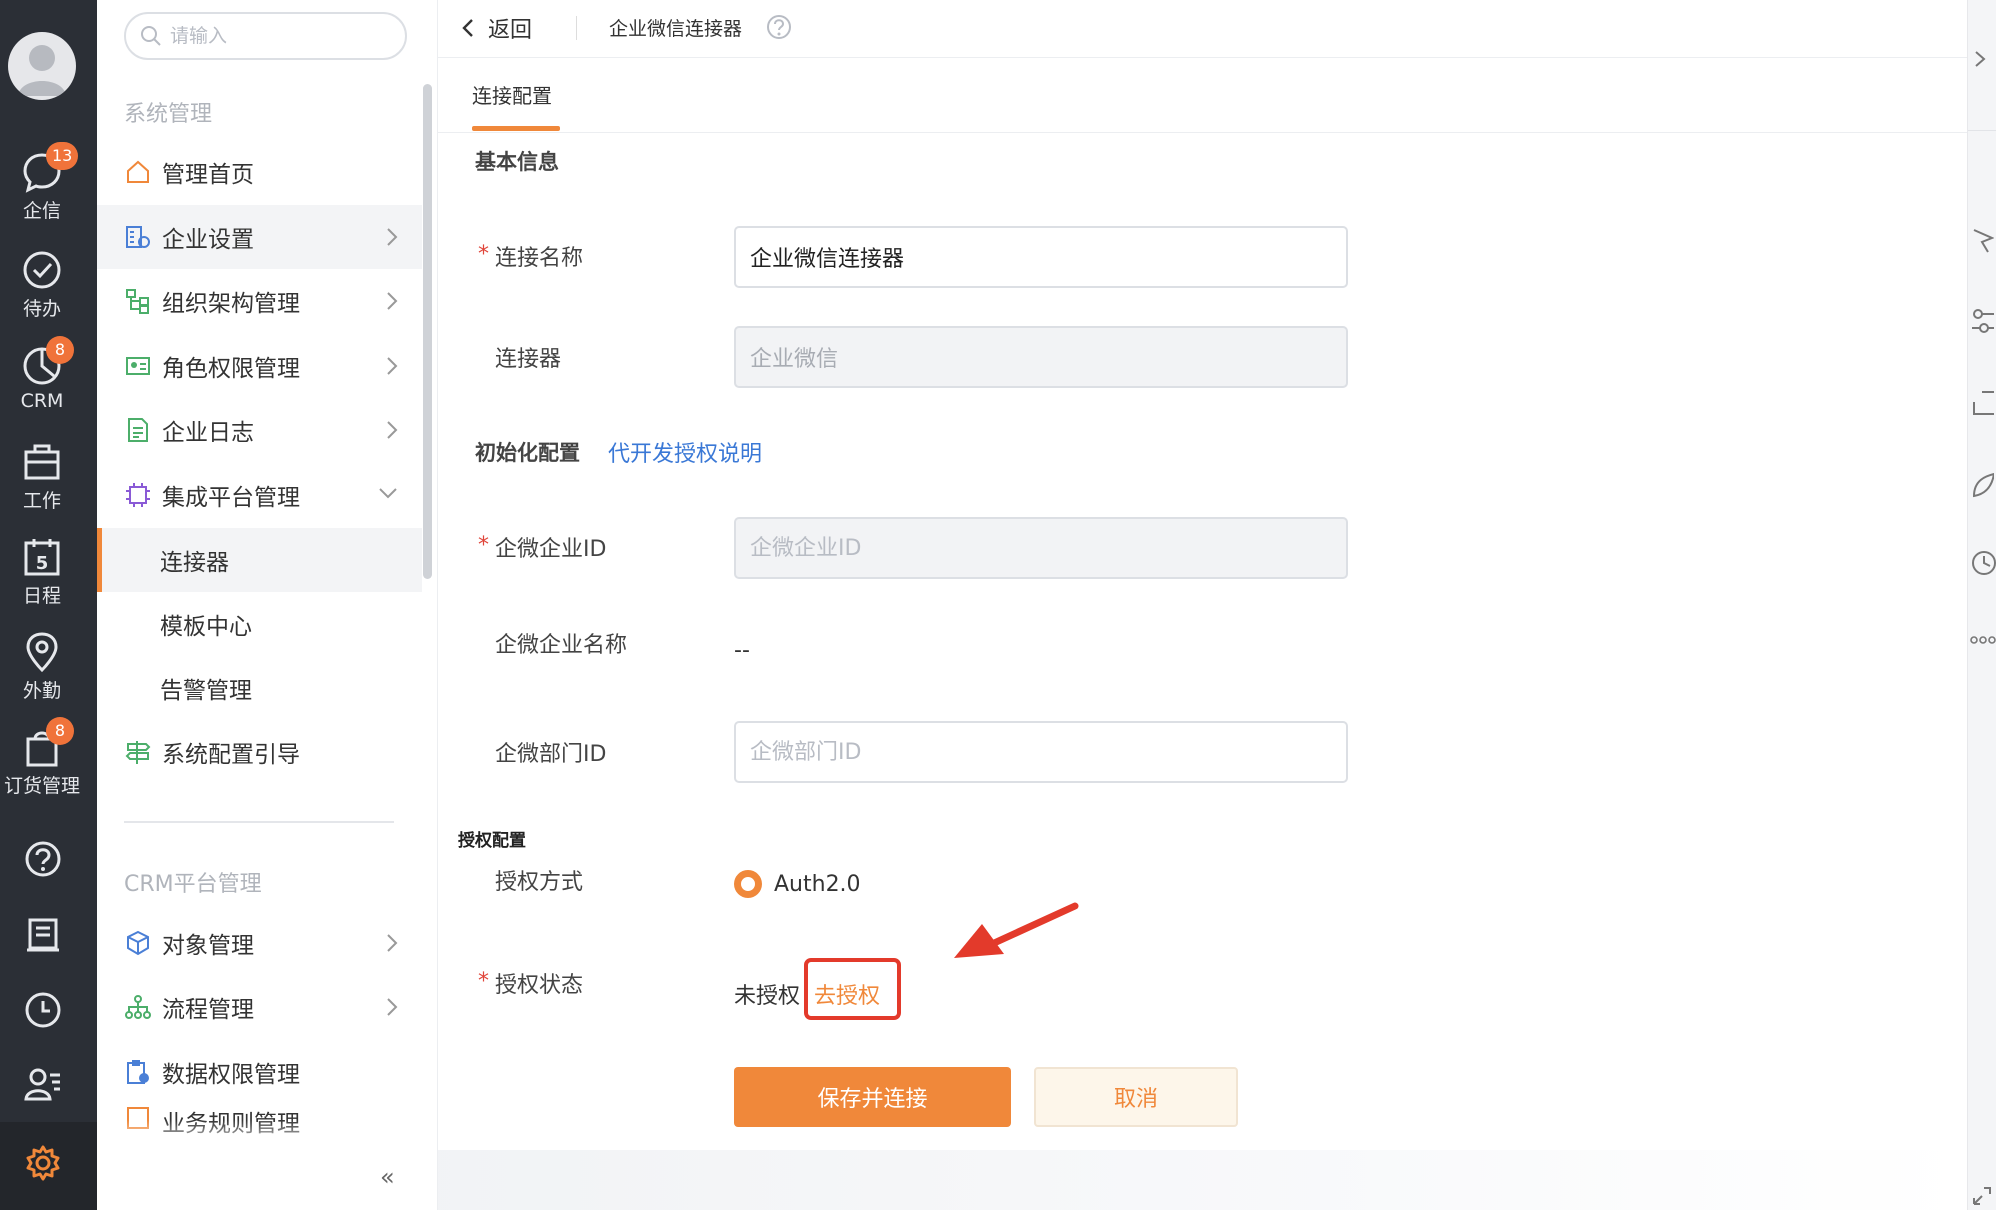 This screenshot has width=1996, height=1210. What do you see at coordinates (1982, 130) in the screenshot?
I see `strip-divider` at bounding box center [1982, 130].